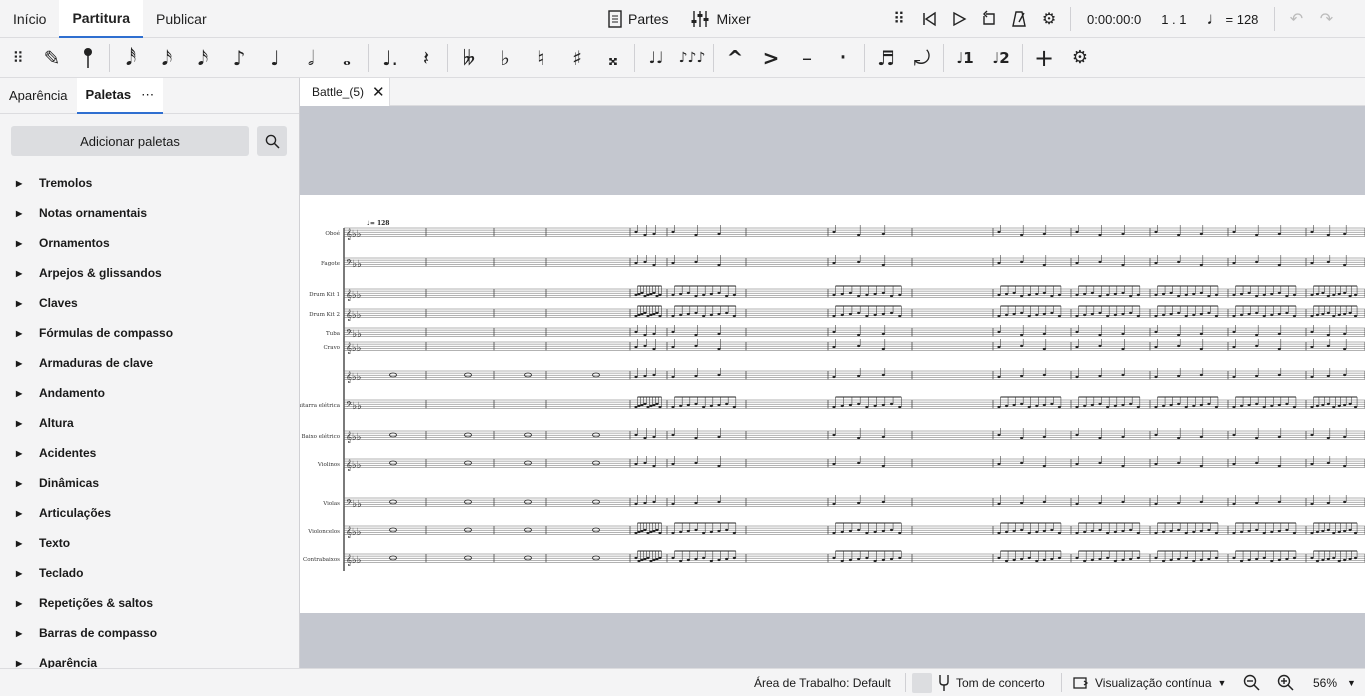 This screenshot has height=696, width=1365. Describe the element at coordinates (149, 363) in the screenshot. I see `palette-item: ▶ Armaduras de clave` at that location.